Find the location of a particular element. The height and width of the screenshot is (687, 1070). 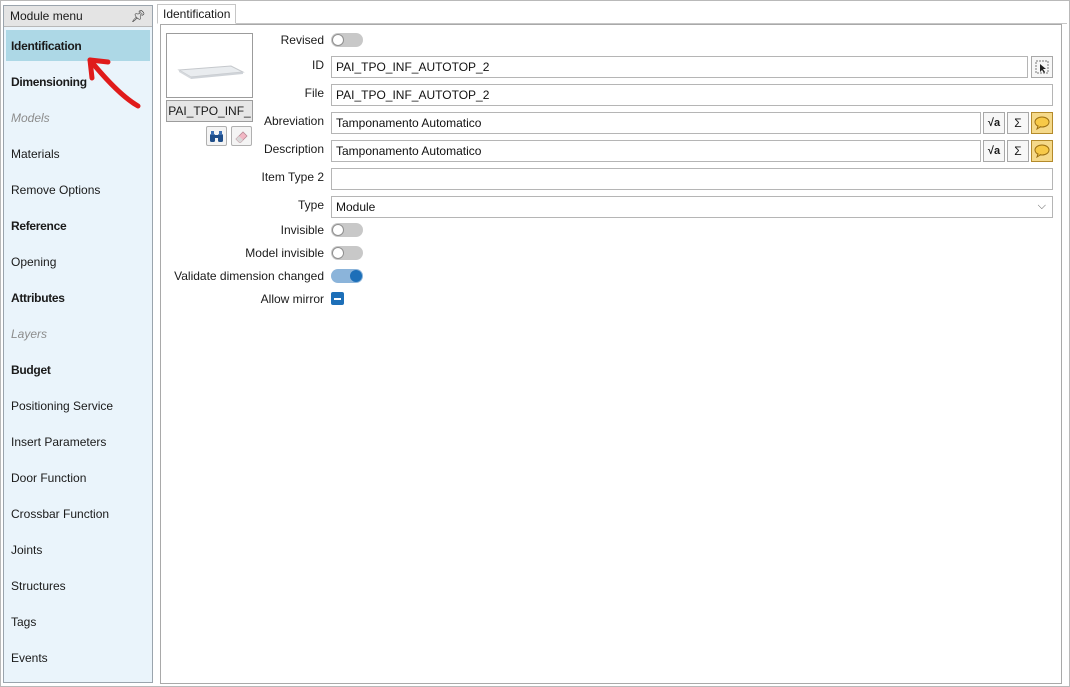

sidebar-item-identification: Identification is located at coordinates (78, 45).